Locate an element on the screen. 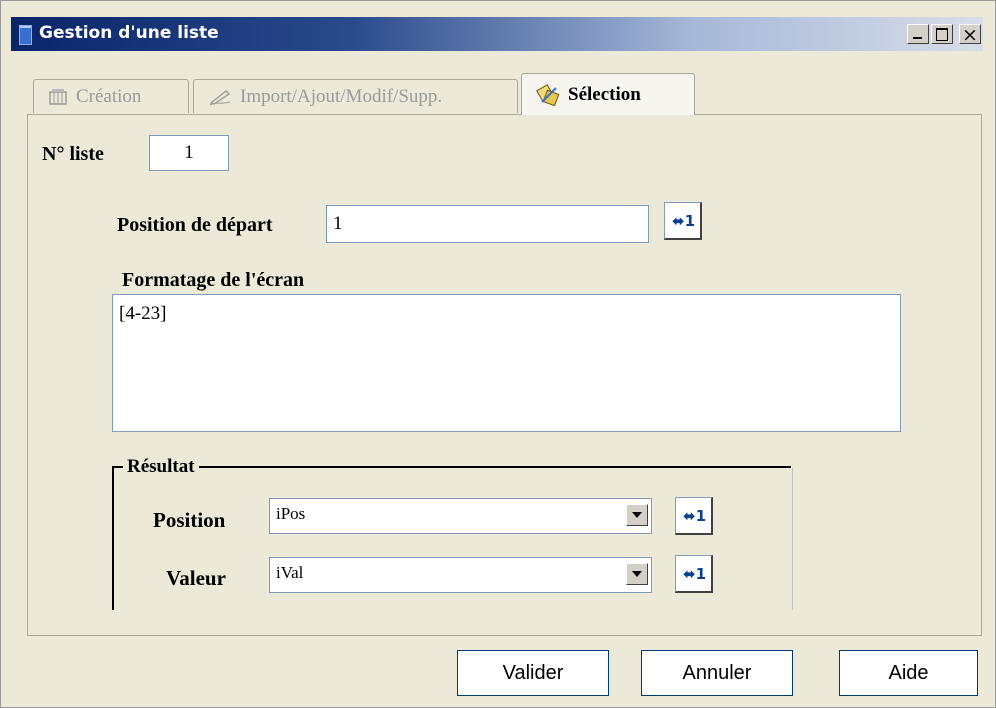 The image size is (996, 708). tab-creation: Création is located at coordinates (111, 96).